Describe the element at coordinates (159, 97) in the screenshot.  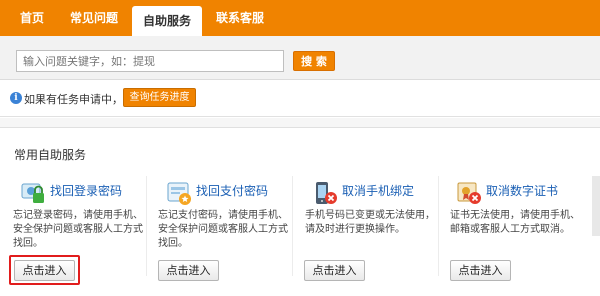
I see `query-task-progress-button: 查询任务进度` at that location.